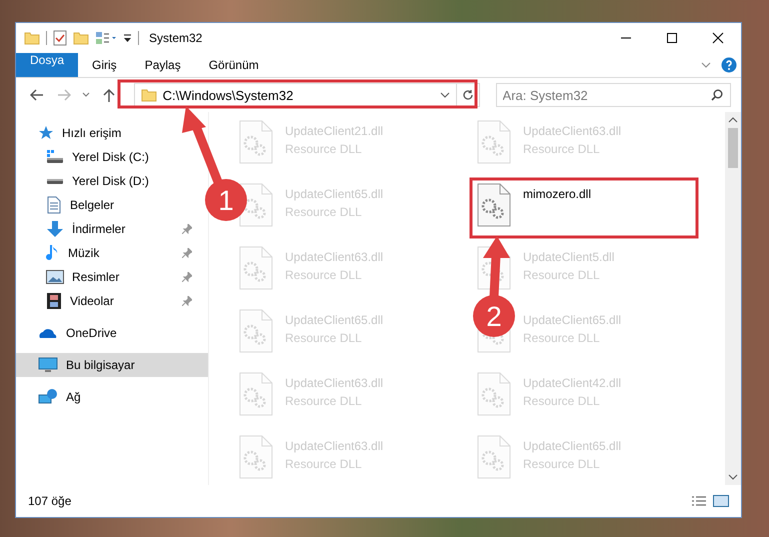 Image resolution: width=769 pixels, height=537 pixels. What do you see at coordinates (496, 267) in the screenshot?
I see `annotation-arrow` at bounding box center [496, 267].